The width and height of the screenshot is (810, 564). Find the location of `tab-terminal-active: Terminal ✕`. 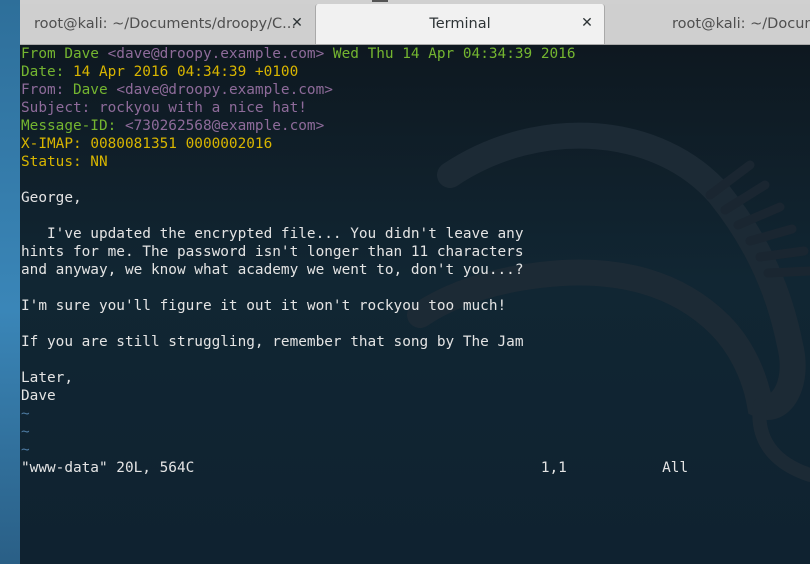

tab-terminal-active: Terminal ✕ is located at coordinates (460, 24).